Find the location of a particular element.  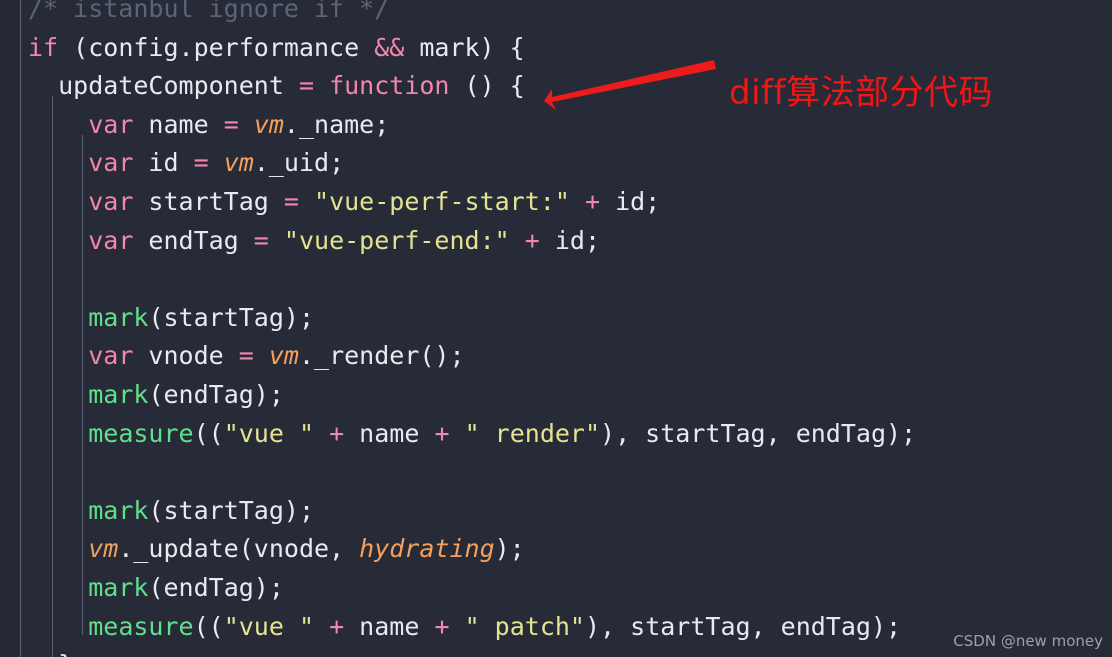

code-line: /* istanbul ignore if */ is located at coordinates (556, 14).